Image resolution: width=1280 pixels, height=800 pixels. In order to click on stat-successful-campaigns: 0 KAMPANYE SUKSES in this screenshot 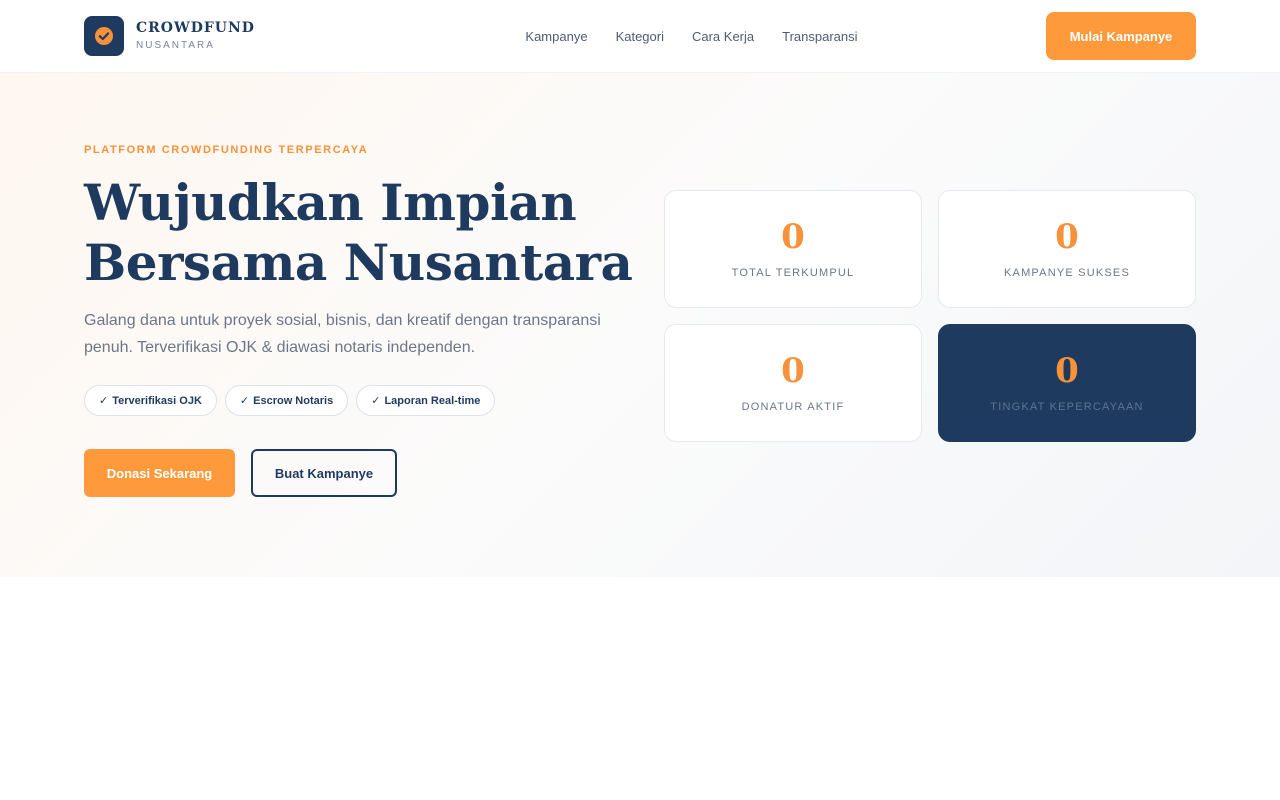, I will do `click(1067, 249)`.